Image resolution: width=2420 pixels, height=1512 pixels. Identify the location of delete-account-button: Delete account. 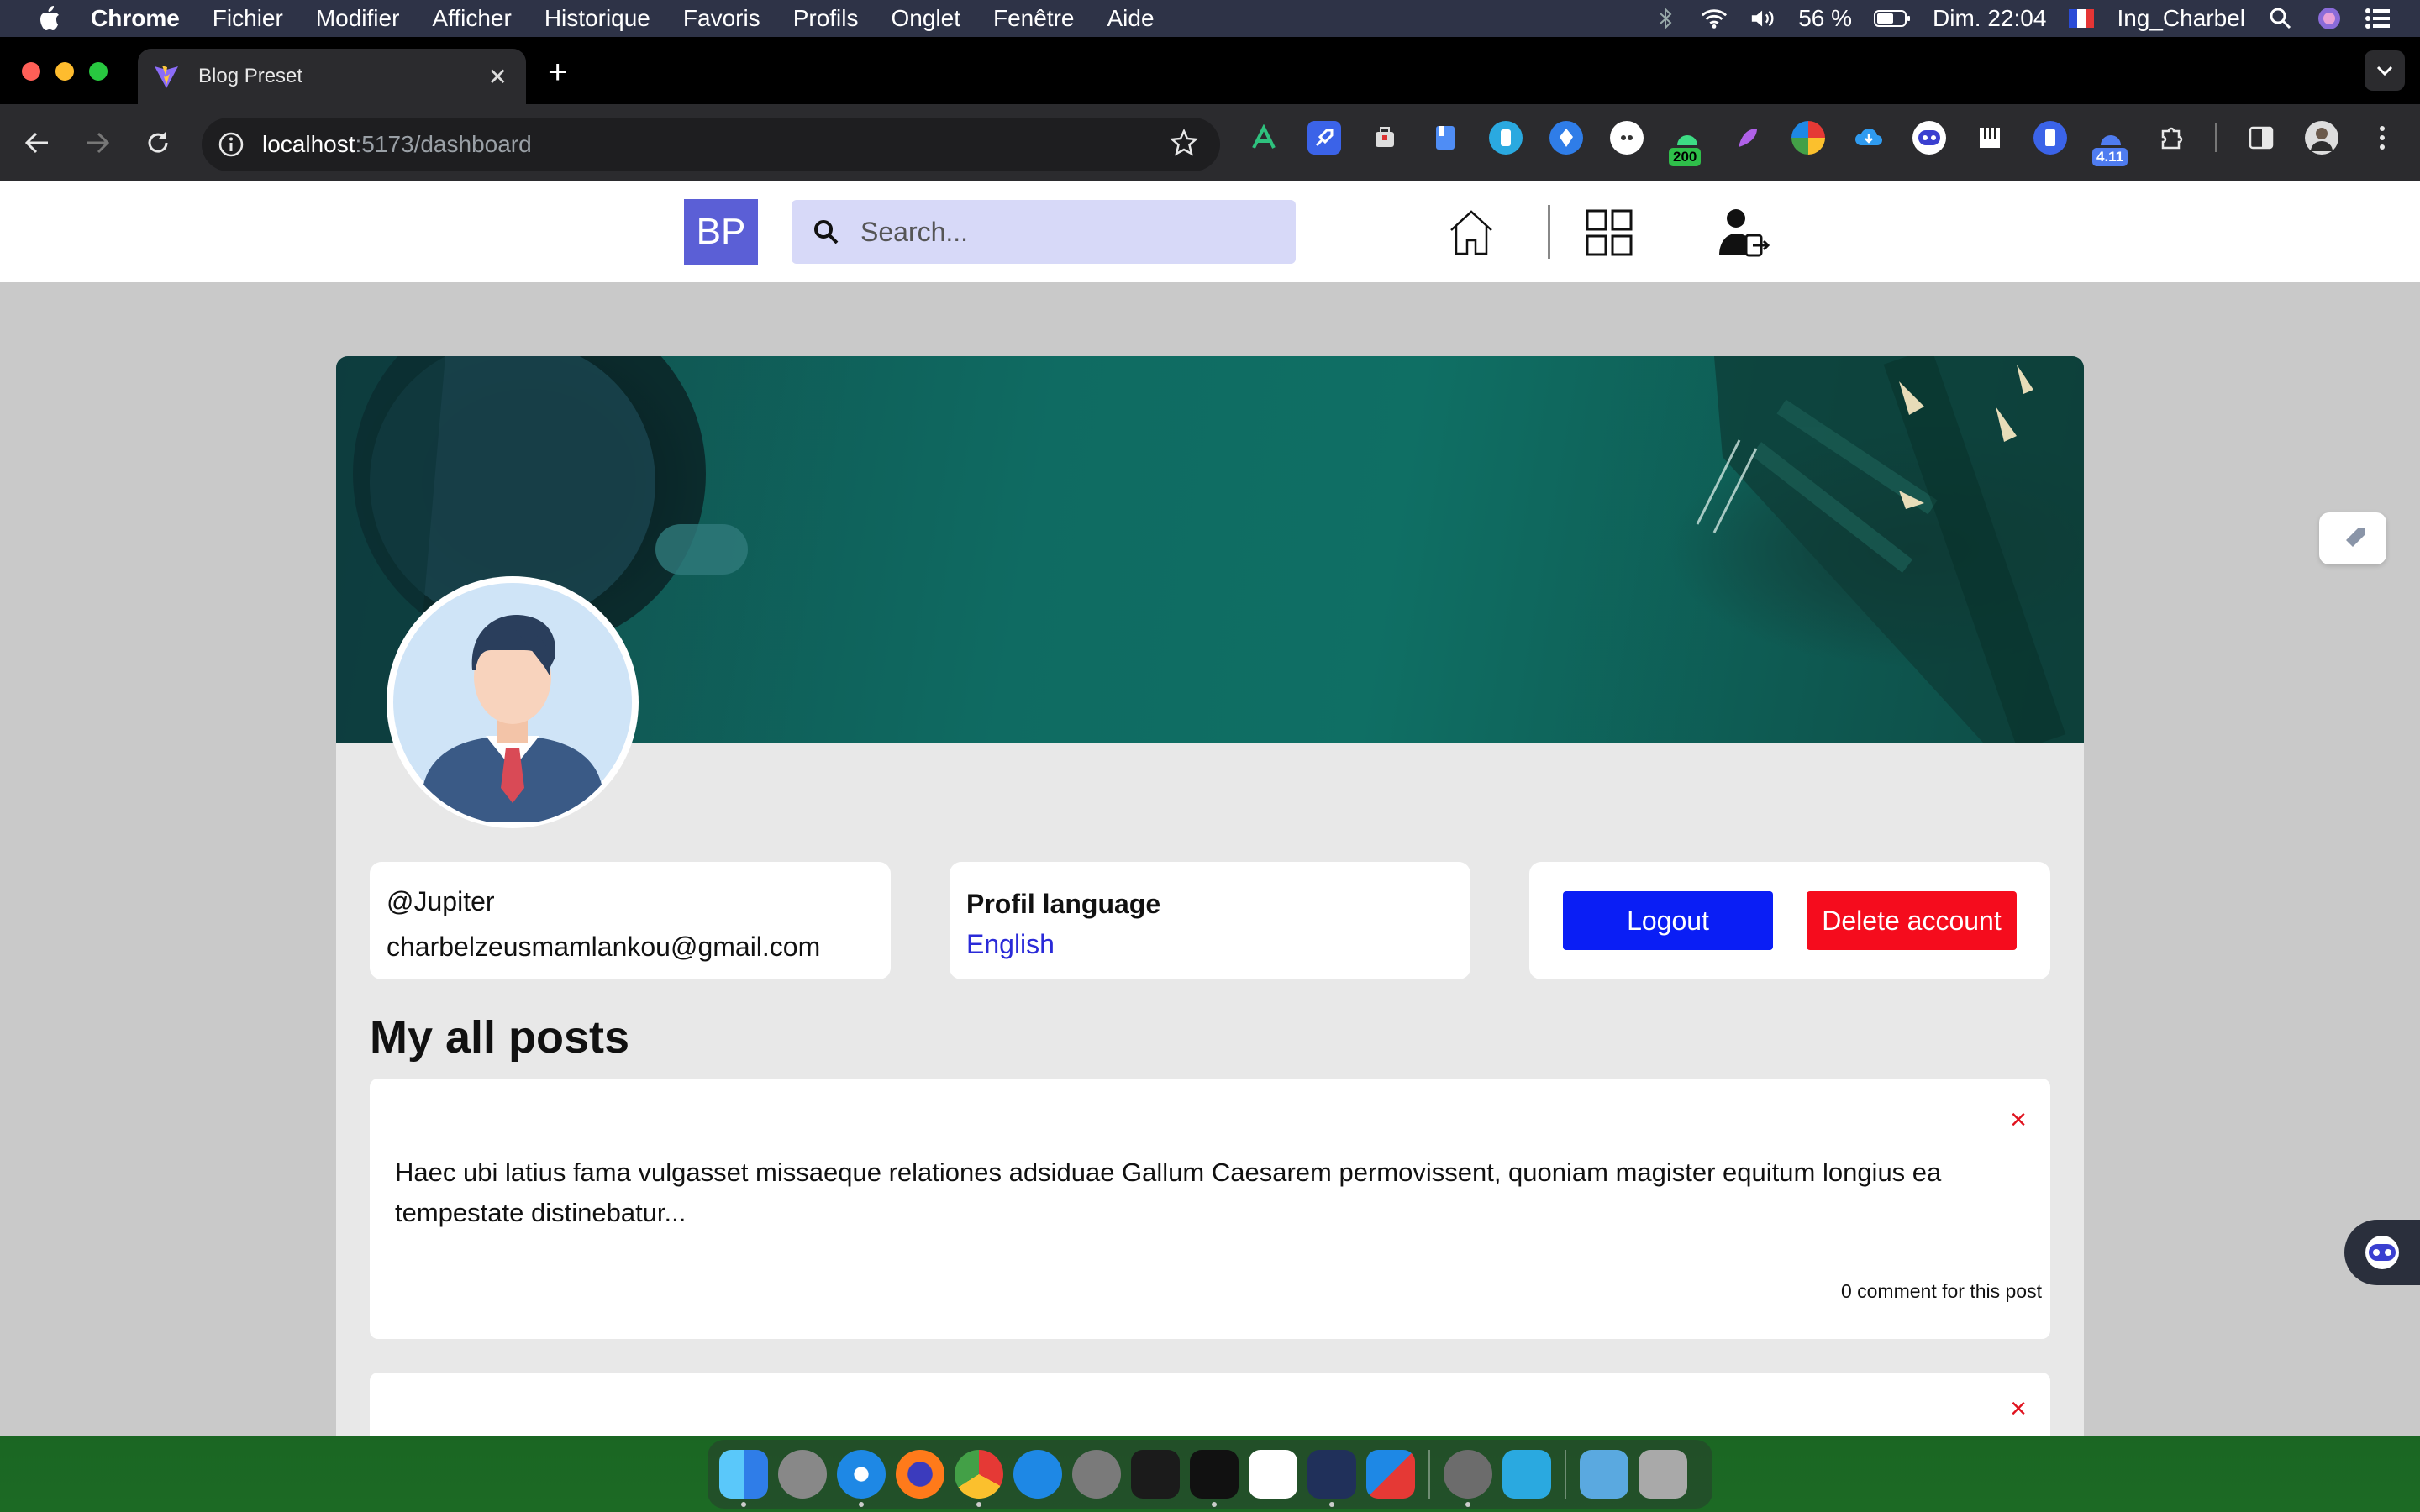
(1912, 920).